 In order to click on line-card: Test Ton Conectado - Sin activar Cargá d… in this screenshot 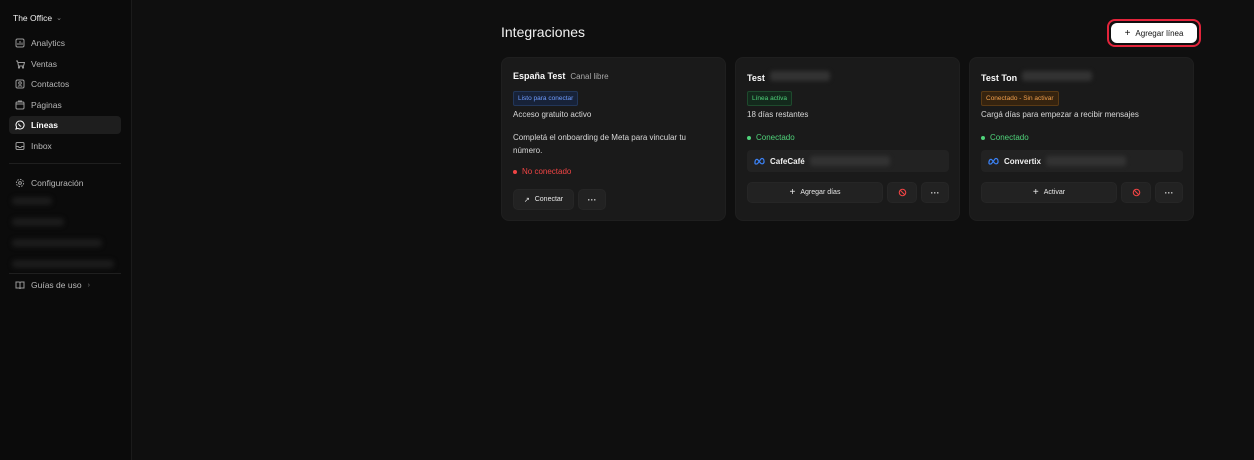, I will do `click(1081, 139)`.